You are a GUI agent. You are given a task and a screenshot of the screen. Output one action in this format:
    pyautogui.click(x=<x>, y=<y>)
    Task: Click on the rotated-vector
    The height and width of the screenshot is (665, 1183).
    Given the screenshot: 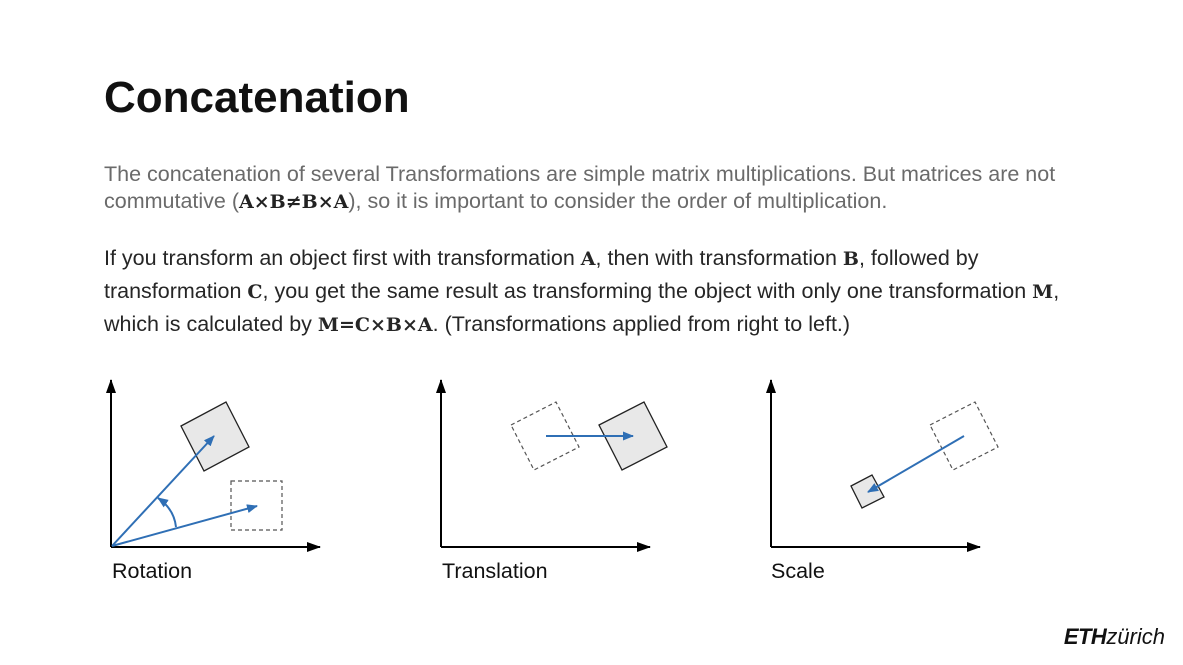 What is the action you would take?
    pyautogui.click(x=163, y=491)
    